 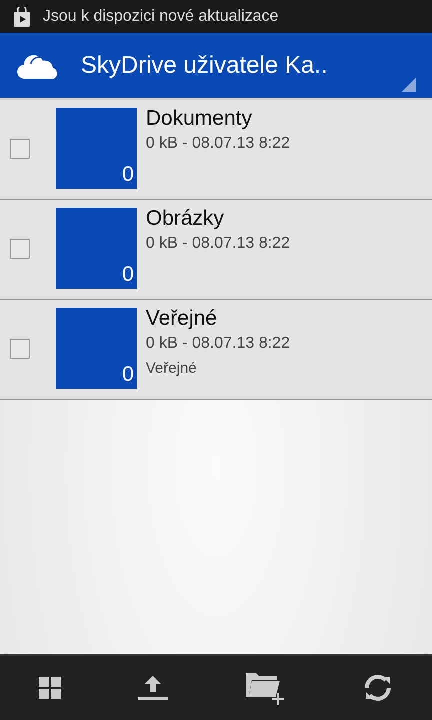 What do you see at coordinates (50, 688) in the screenshot?
I see `grid-view-button` at bounding box center [50, 688].